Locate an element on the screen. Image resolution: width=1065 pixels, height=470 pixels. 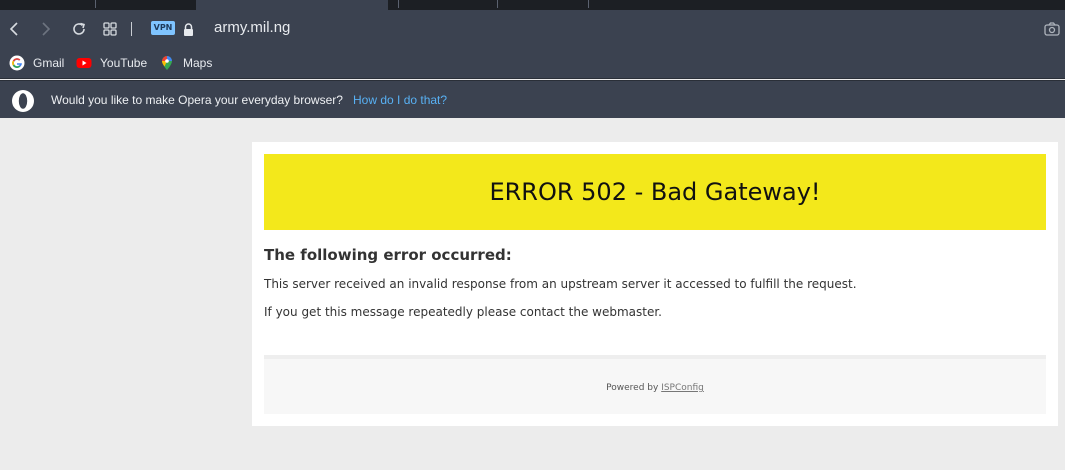
error-banner: ERROR 502 - Bad Gateway! is located at coordinates (655, 192).